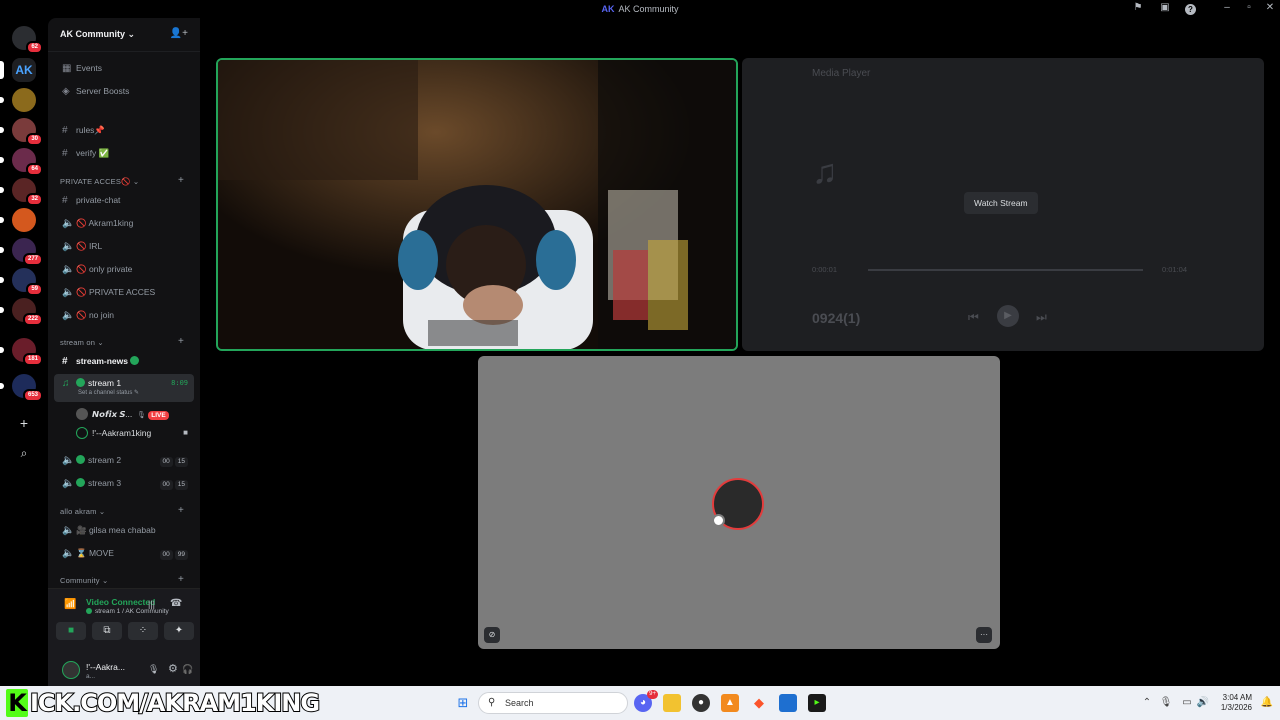 This screenshot has width=1280, height=720. Describe the element at coordinates (133, 414) in the screenshot. I see `voice-member-nofix: 𝙉𝙤𝙛𝙞𝙭 𝙎... 🎙 LIVE` at that location.